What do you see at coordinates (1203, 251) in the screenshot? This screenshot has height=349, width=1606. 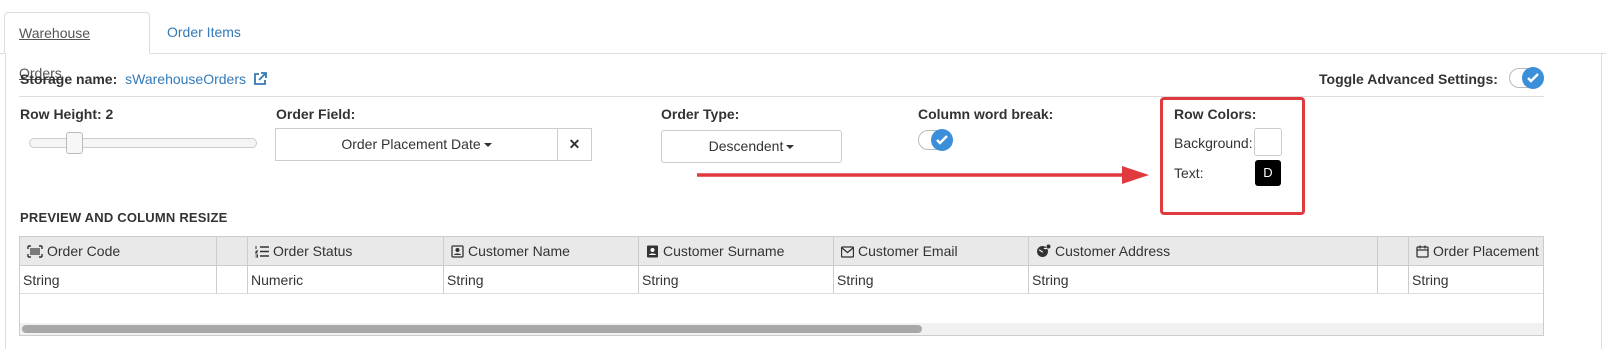 I see `column-header-customer-address: Customer Address` at bounding box center [1203, 251].